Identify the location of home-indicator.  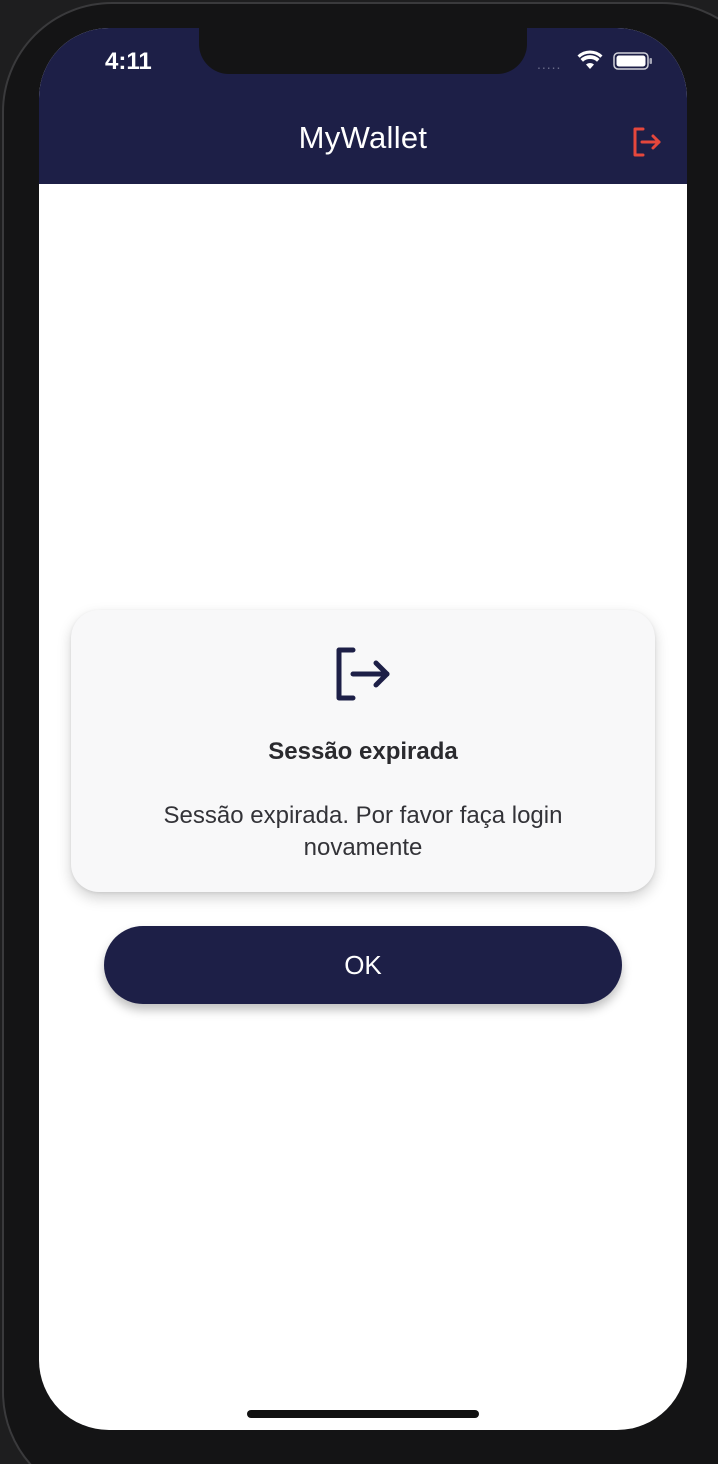
(363, 1414).